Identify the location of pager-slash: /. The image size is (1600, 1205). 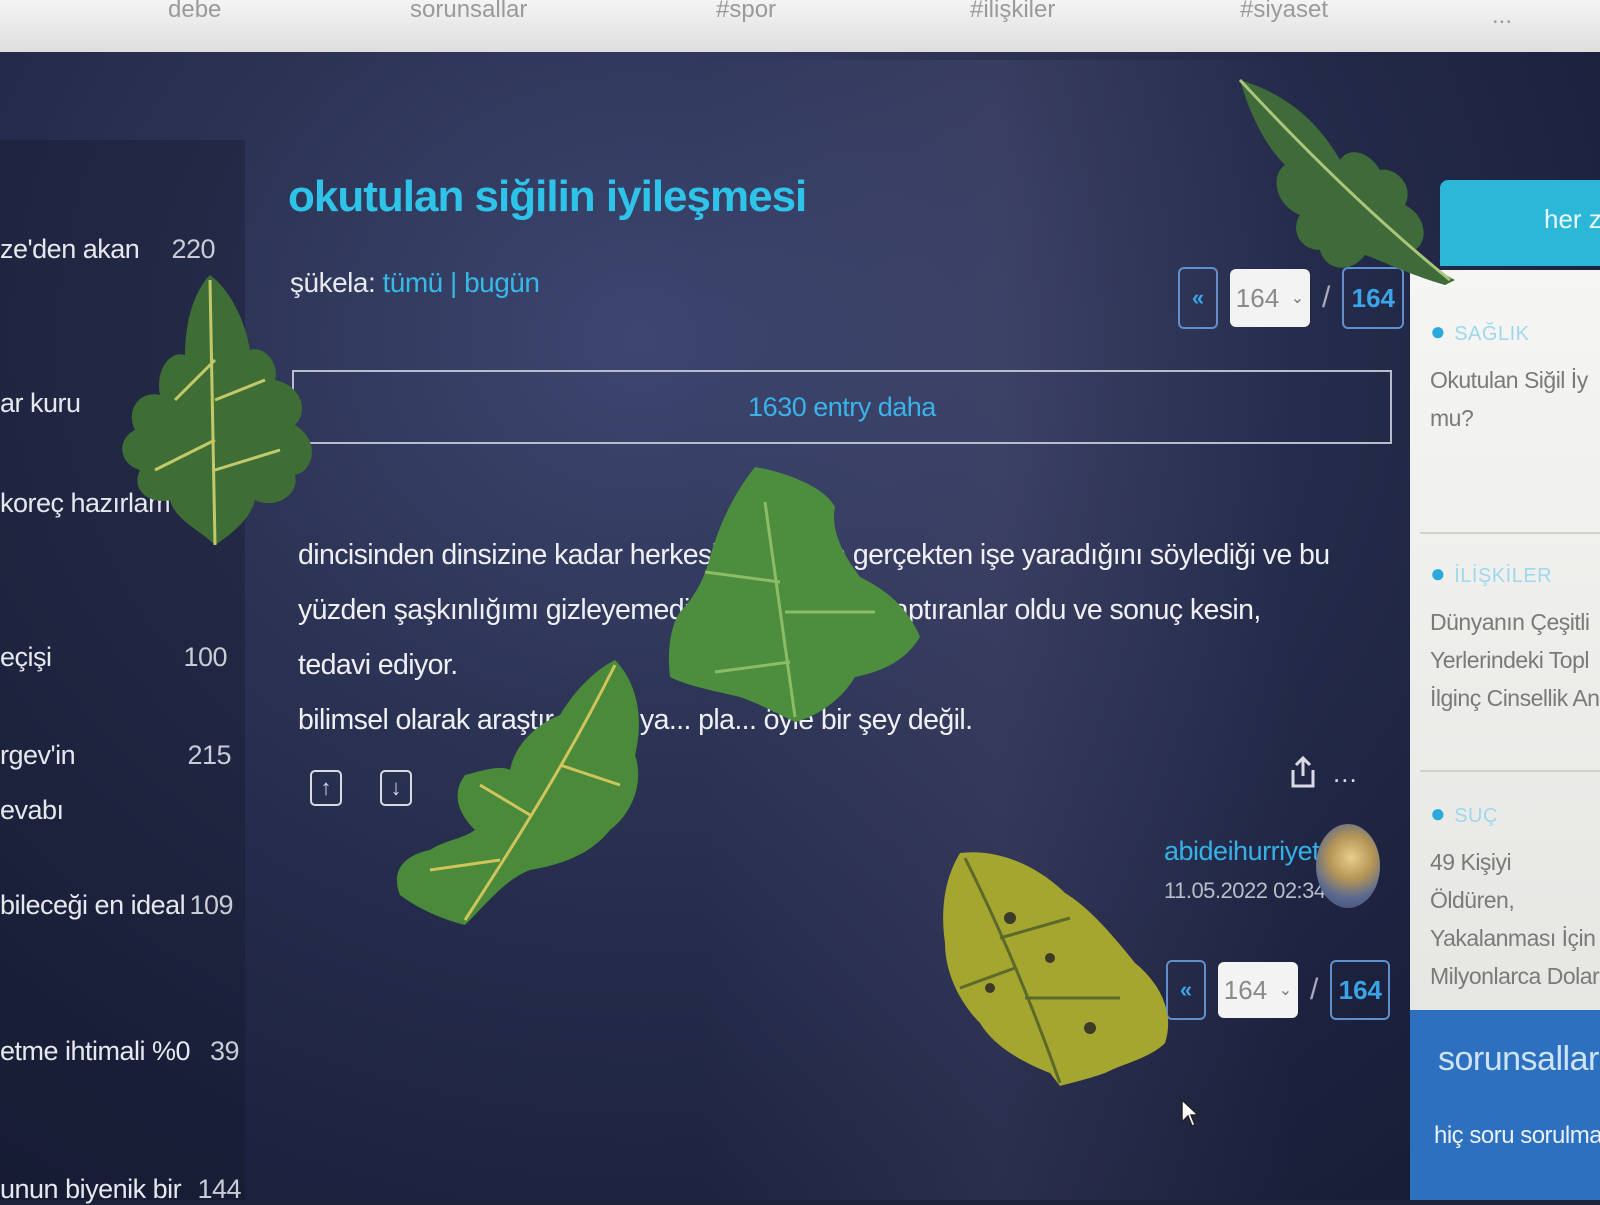
(1314, 989).